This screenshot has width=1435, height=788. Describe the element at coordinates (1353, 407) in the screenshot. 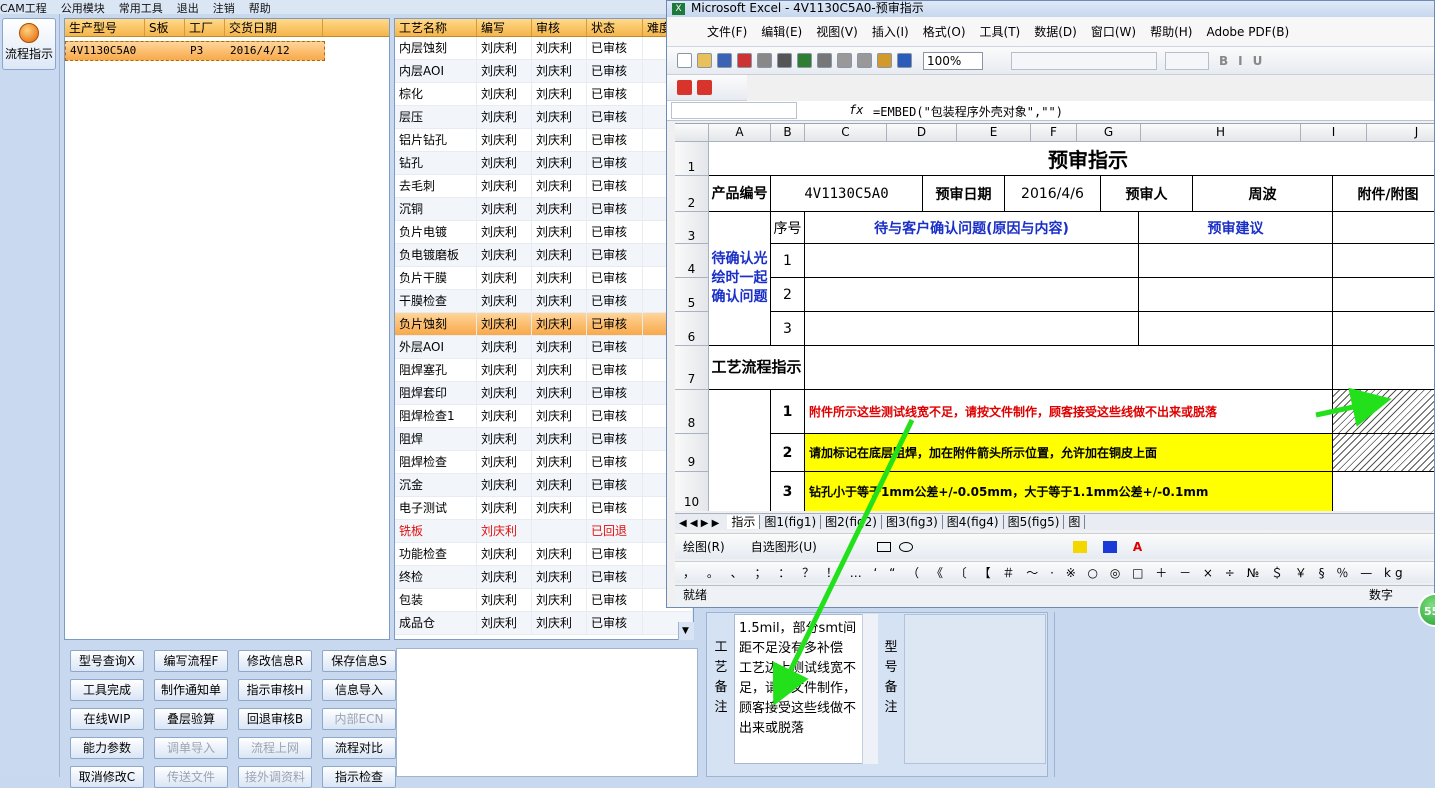

I see `arrow-to-attachment` at that location.